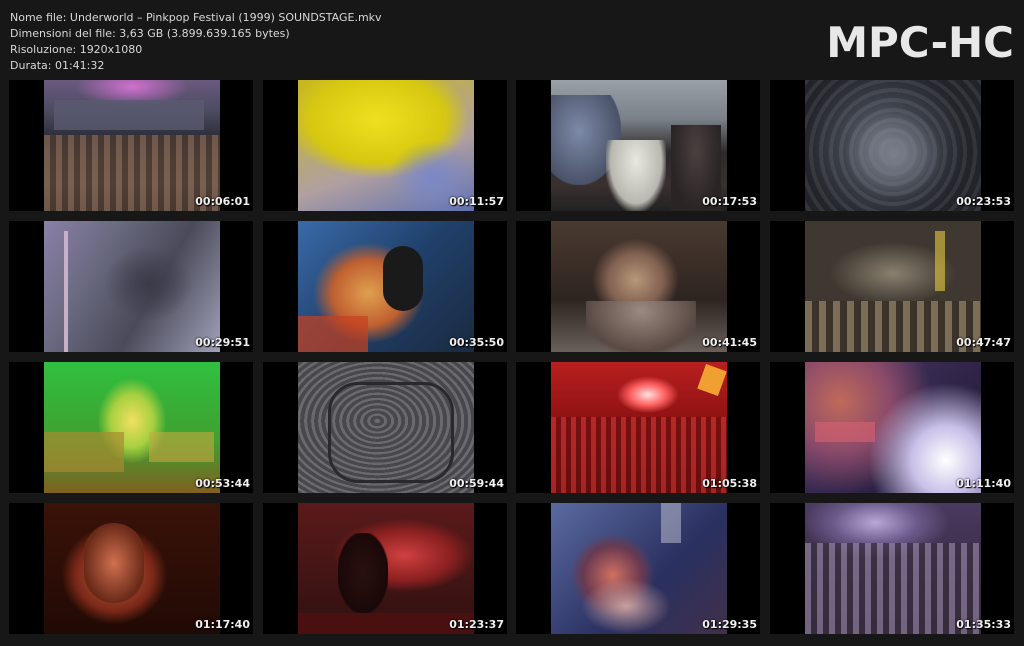 This screenshot has width=1024, height=646. What do you see at coordinates (729, 624) in the screenshot?
I see `timestamp: 01:29:35` at bounding box center [729, 624].